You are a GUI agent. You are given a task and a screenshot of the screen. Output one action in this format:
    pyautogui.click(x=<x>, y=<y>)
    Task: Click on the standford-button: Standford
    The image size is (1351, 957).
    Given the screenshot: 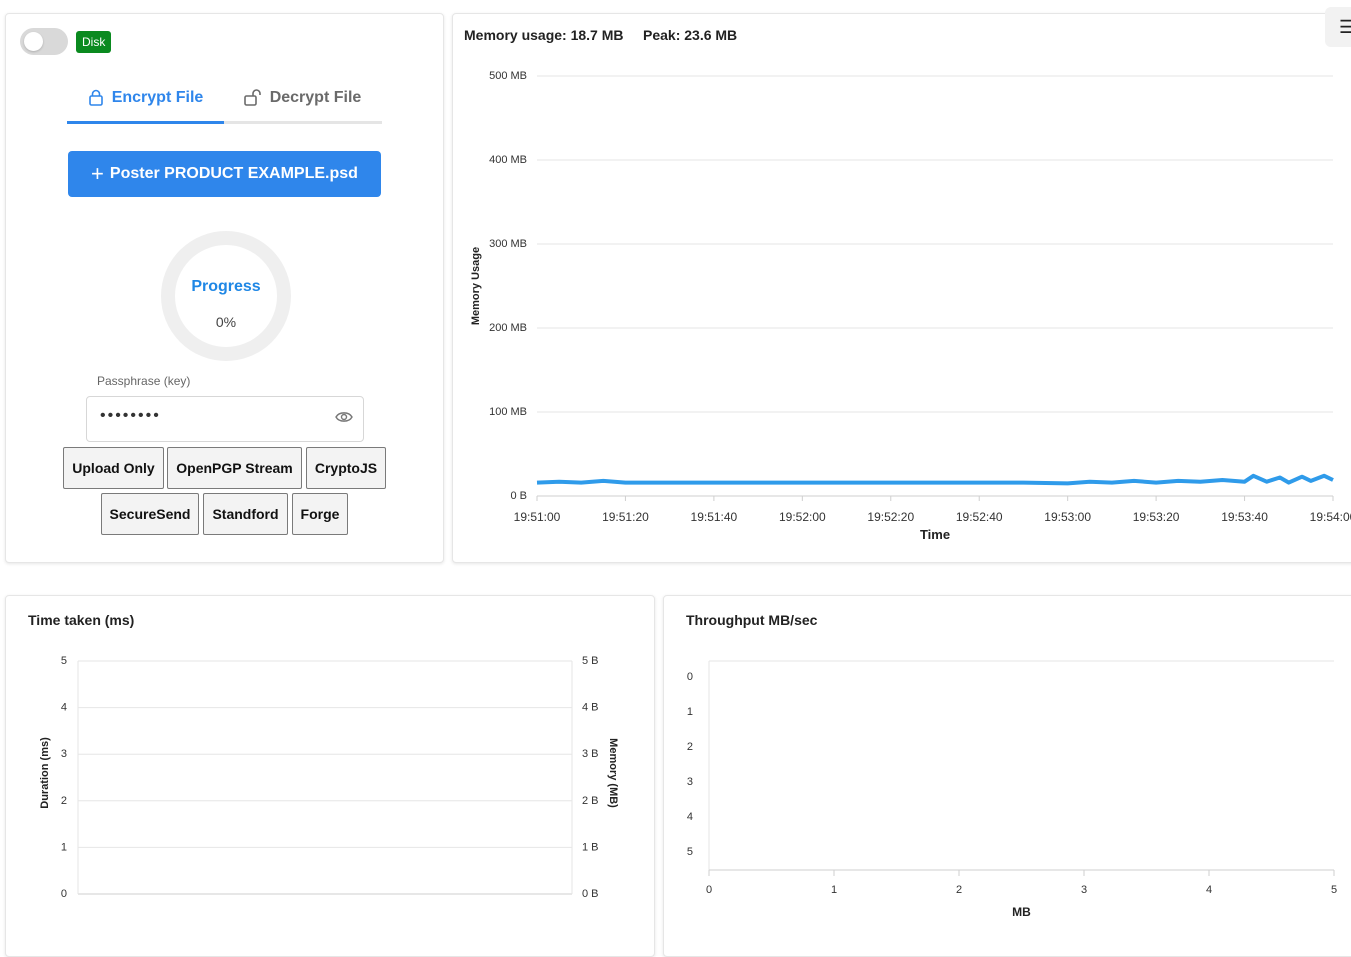 What is the action you would take?
    pyautogui.click(x=245, y=514)
    